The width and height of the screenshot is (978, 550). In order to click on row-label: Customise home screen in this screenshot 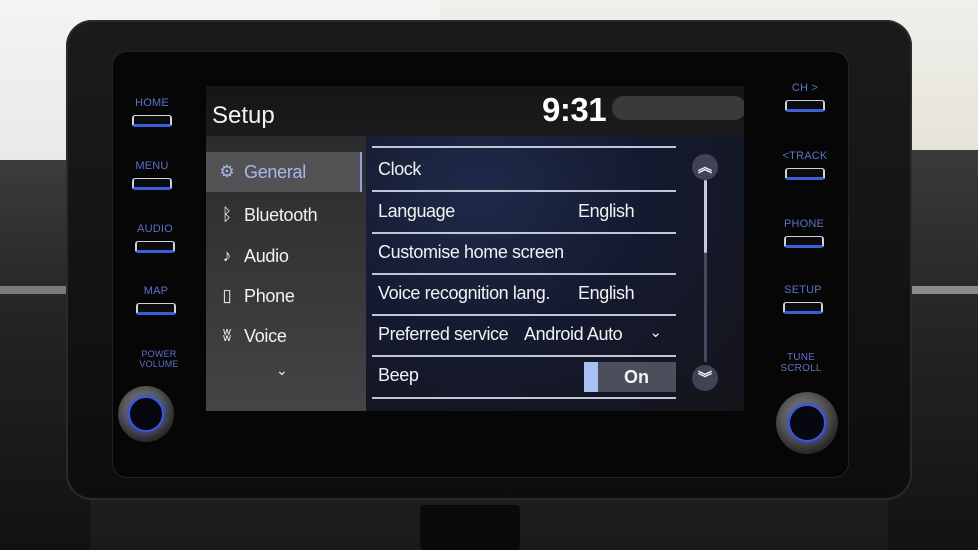, I will do `click(471, 252)`.